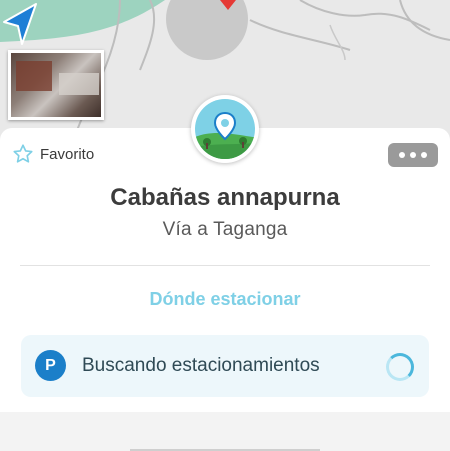  I want to click on bottom-area, so click(225, 431).